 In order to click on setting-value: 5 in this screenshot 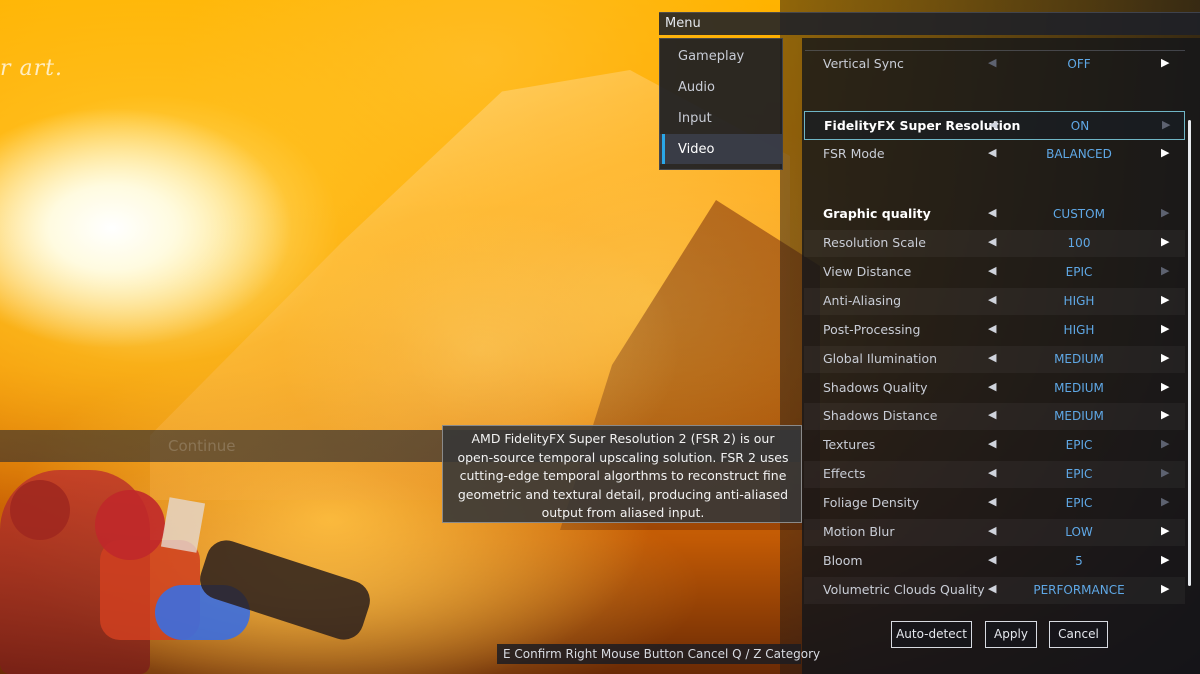, I will do `click(1079, 561)`.